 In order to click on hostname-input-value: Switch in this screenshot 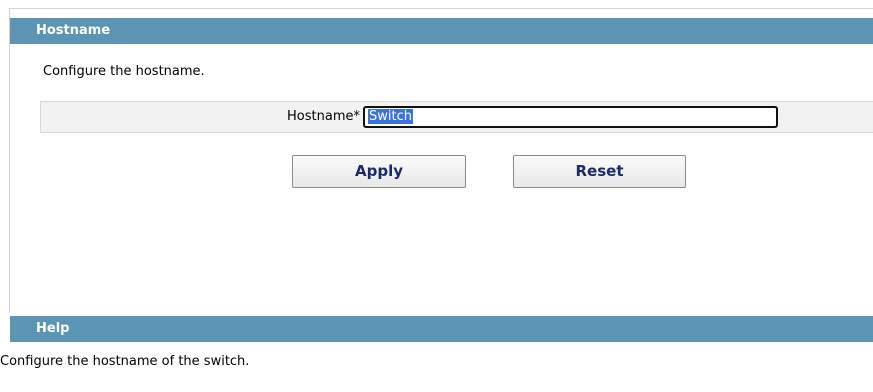, I will do `click(390, 116)`.